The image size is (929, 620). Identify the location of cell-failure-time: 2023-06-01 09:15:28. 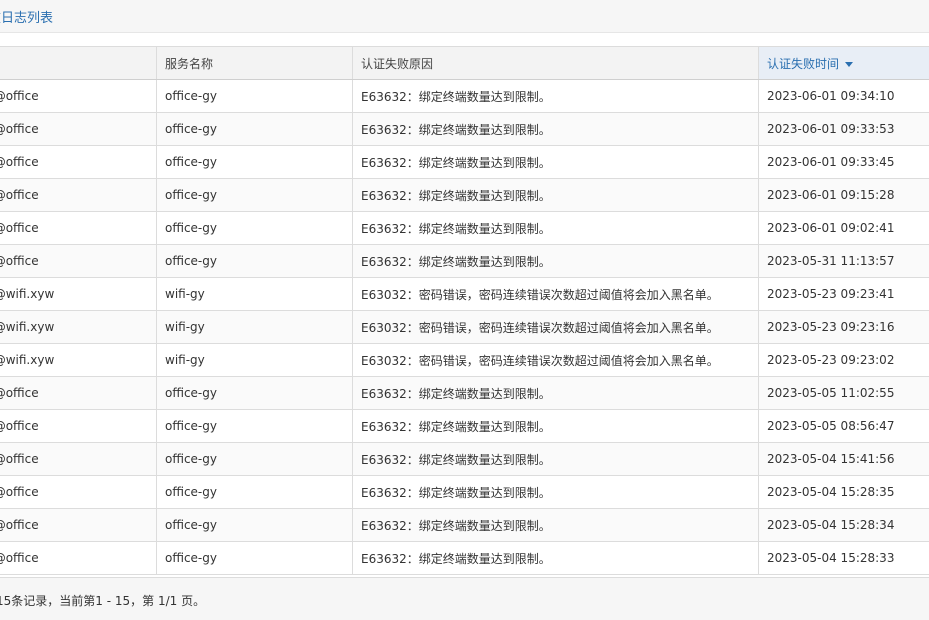
(843, 195).